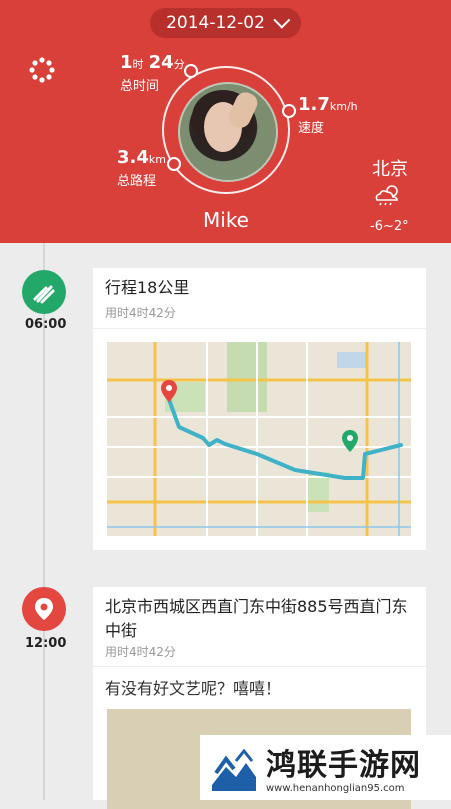 The width and height of the screenshot is (451, 809). Describe the element at coordinates (161, 62) in the screenshot. I see `time-minutes: 24` at that location.